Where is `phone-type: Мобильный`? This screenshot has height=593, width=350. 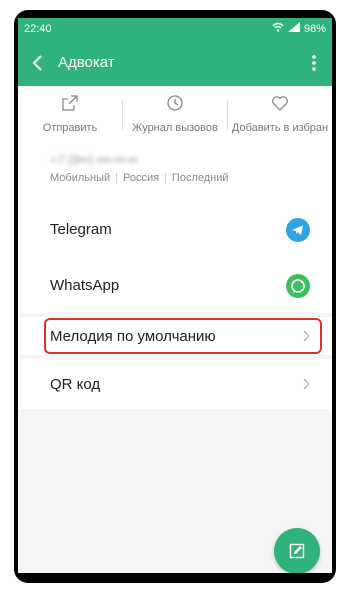 phone-type: Мобильный is located at coordinates (80, 178).